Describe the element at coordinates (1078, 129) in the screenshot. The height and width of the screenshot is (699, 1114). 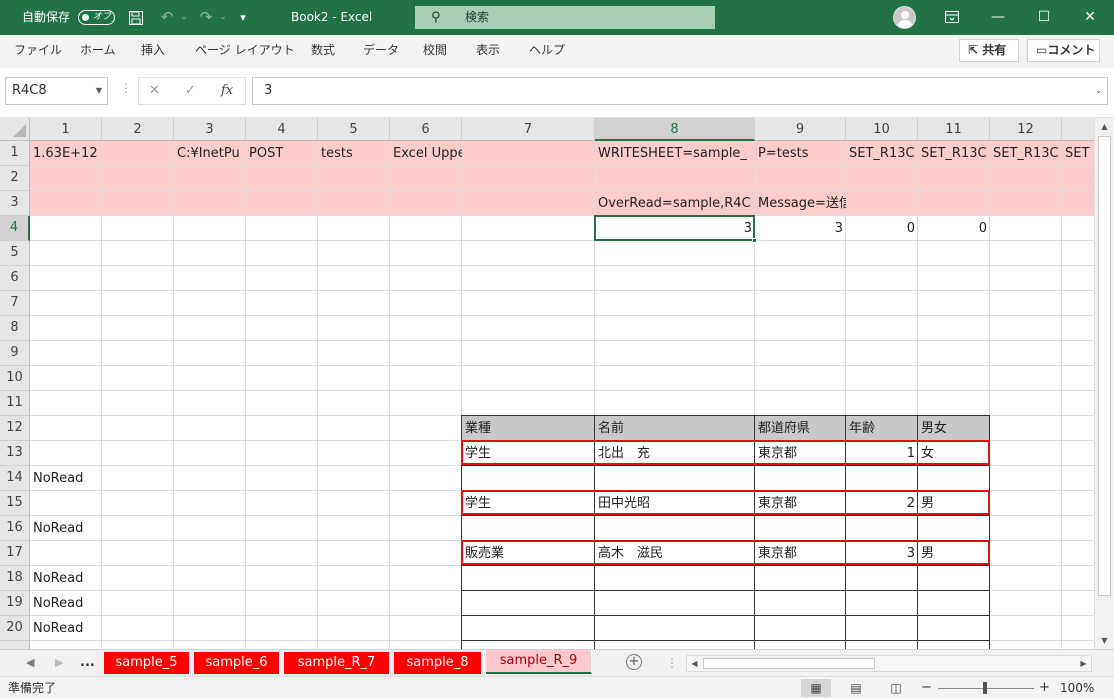
I see `column-header-partial` at that location.